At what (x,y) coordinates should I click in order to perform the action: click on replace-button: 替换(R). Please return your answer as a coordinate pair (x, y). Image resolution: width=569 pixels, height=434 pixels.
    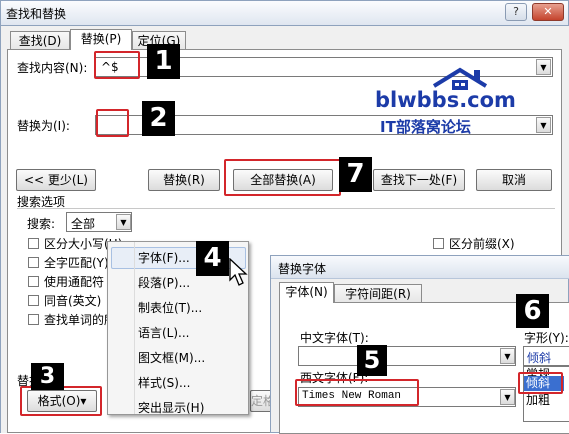
    Looking at the image, I should click on (184, 180).